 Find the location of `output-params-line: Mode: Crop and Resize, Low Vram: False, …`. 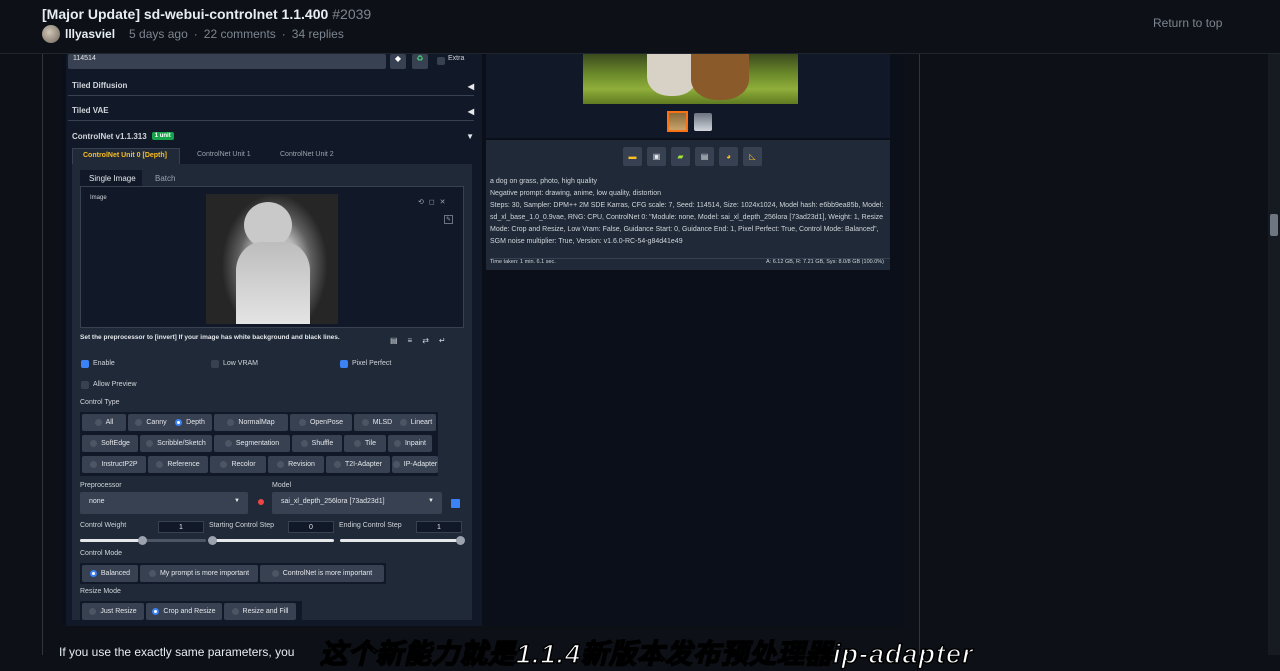

output-params-line: Mode: Crop and Resize, Low Vram: False, … is located at coordinates (684, 229).